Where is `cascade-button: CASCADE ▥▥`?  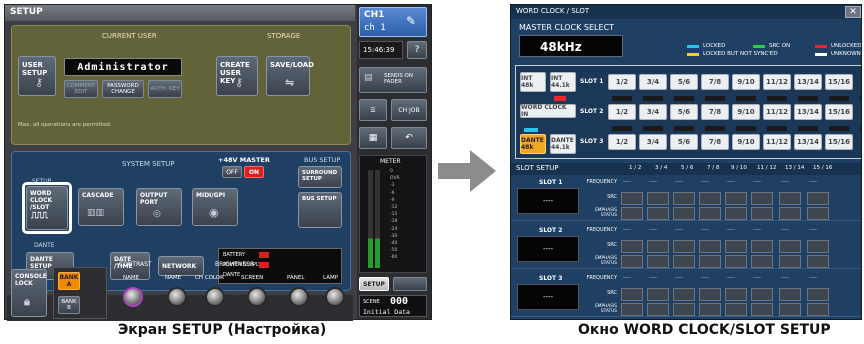 cascade-button: CASCADE ▥▥ is located at coordinates (101, 207).